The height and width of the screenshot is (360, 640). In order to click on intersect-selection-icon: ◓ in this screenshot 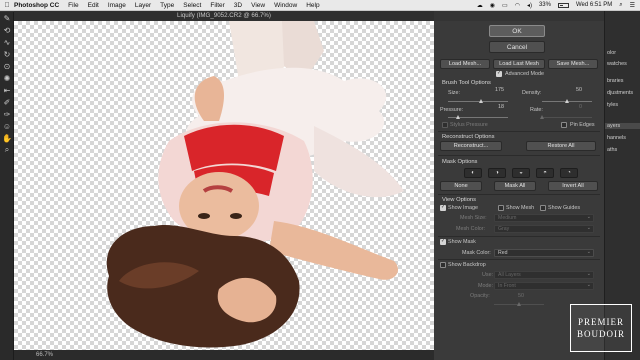, I will do `click(545, 173)`.